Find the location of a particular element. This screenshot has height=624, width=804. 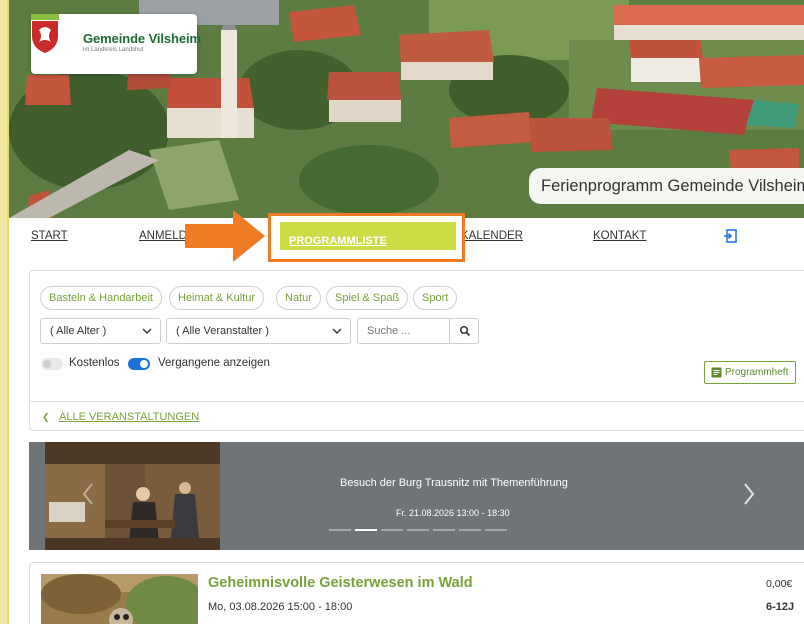

search-icon is located at coordinates (465, 331).